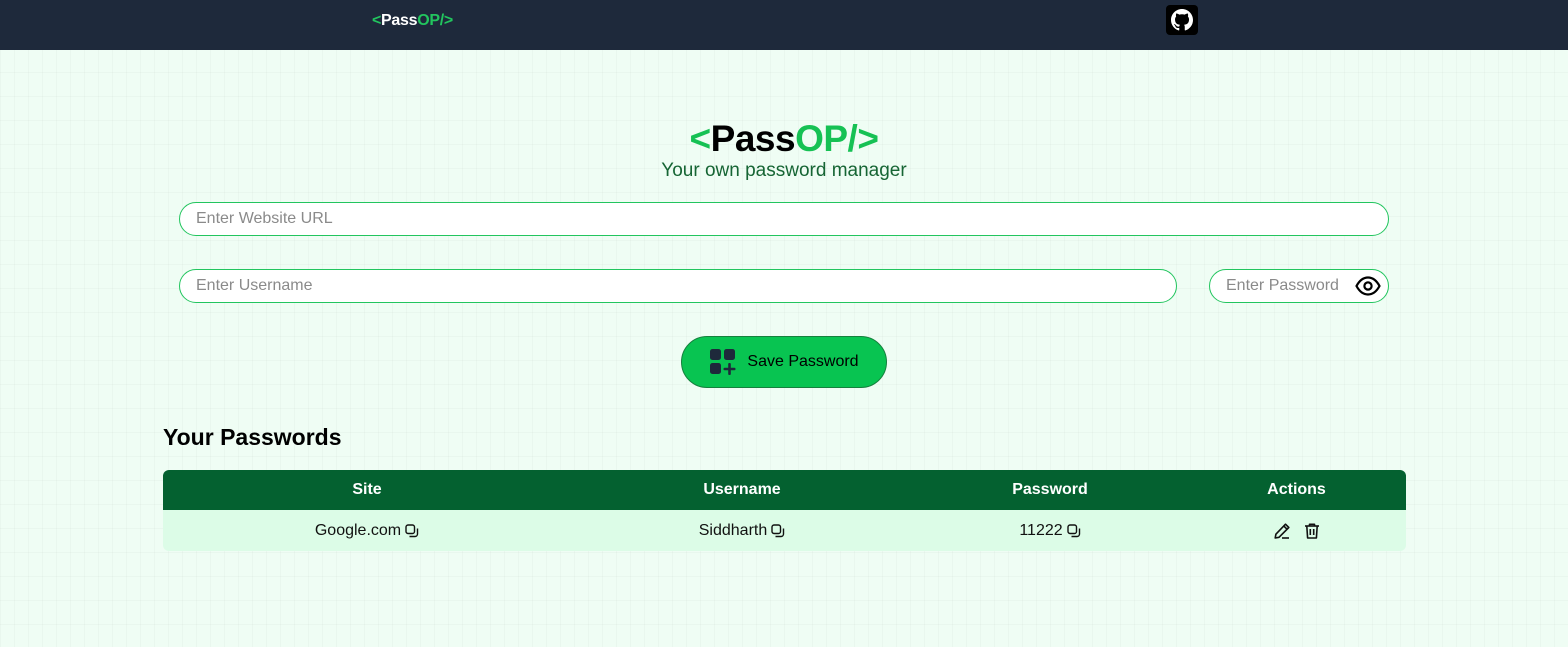  I want to click on brand-title: <PassOP/>, so click(784, 139).